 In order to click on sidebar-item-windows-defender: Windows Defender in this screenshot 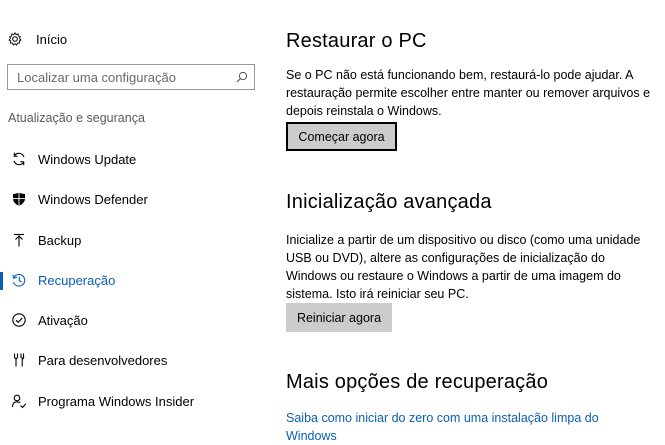, I will do `click(134, 199)`.